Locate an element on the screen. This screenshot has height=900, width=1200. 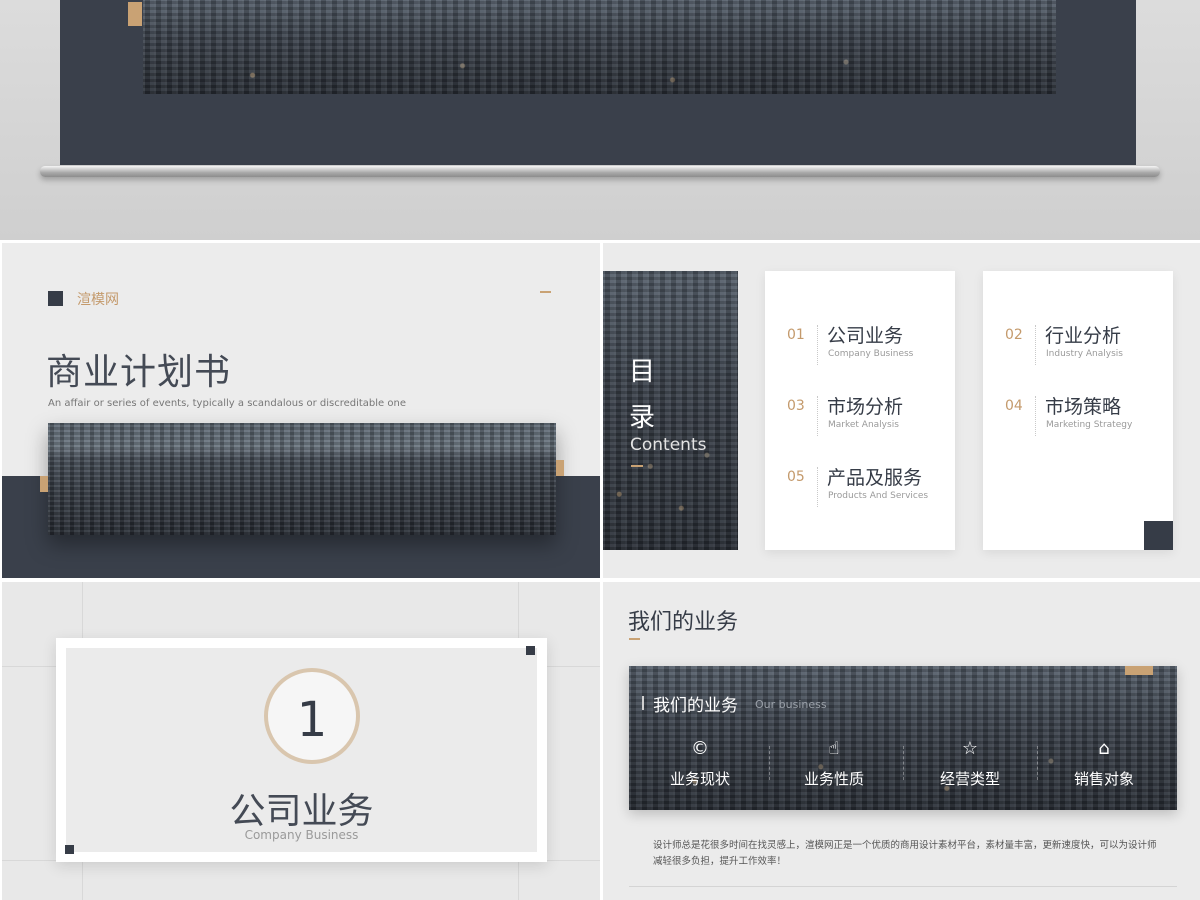
item-title: 行业分析 is located at coordinates (1083, 336).